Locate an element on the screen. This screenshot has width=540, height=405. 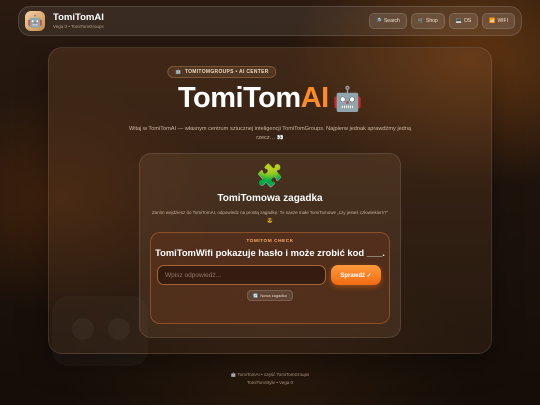
check-label: TOMITOM CHECK is located at coordinates (270, 241).